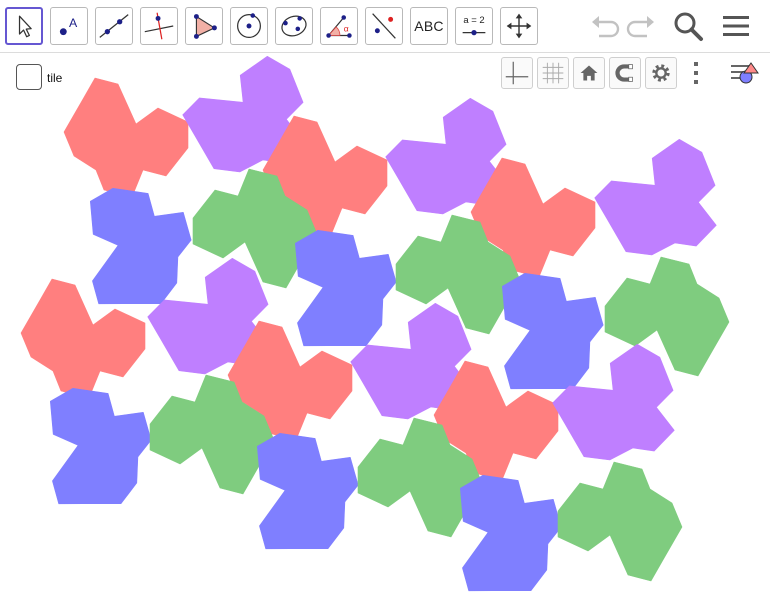 The height and width of the screenshot is (600, 770). Describe the element at coordinates (473, 20) in the screenshot. I see `slider-tool-label: a = 2` at that location.